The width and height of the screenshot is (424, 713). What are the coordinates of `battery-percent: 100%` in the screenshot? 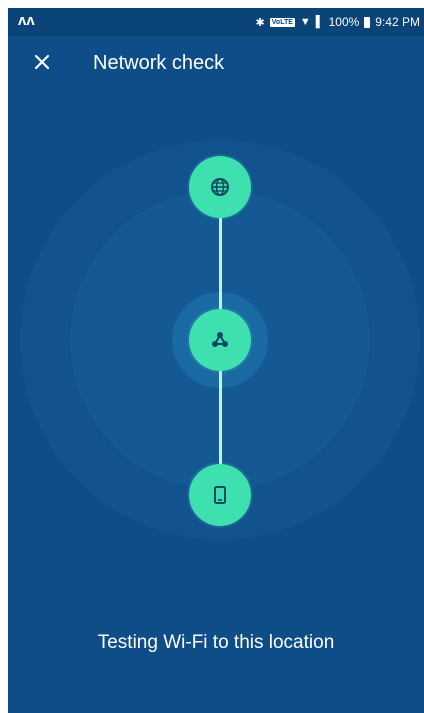 It's located at (344, 22).